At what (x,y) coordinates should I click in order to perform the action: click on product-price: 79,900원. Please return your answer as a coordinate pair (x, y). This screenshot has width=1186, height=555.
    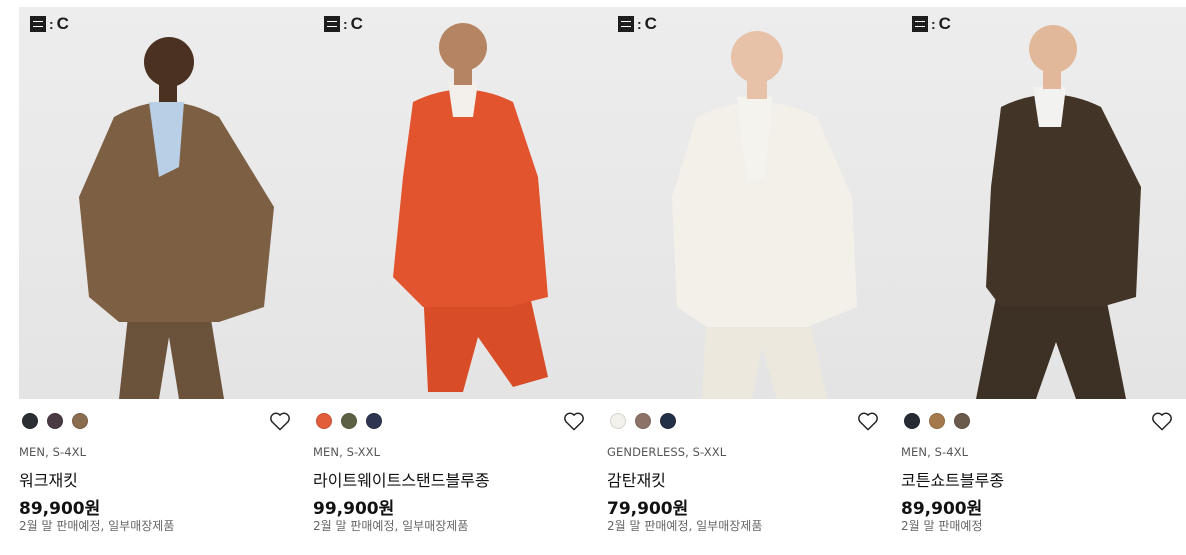
    Looking at the image, I should click on (648, 509).